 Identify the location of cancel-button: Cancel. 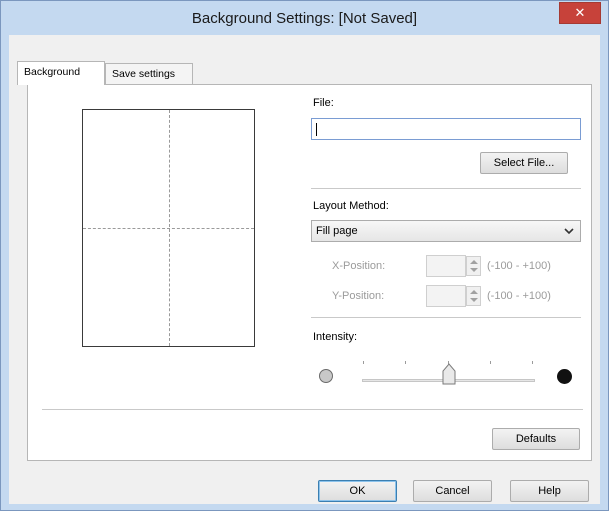
(452, 491).